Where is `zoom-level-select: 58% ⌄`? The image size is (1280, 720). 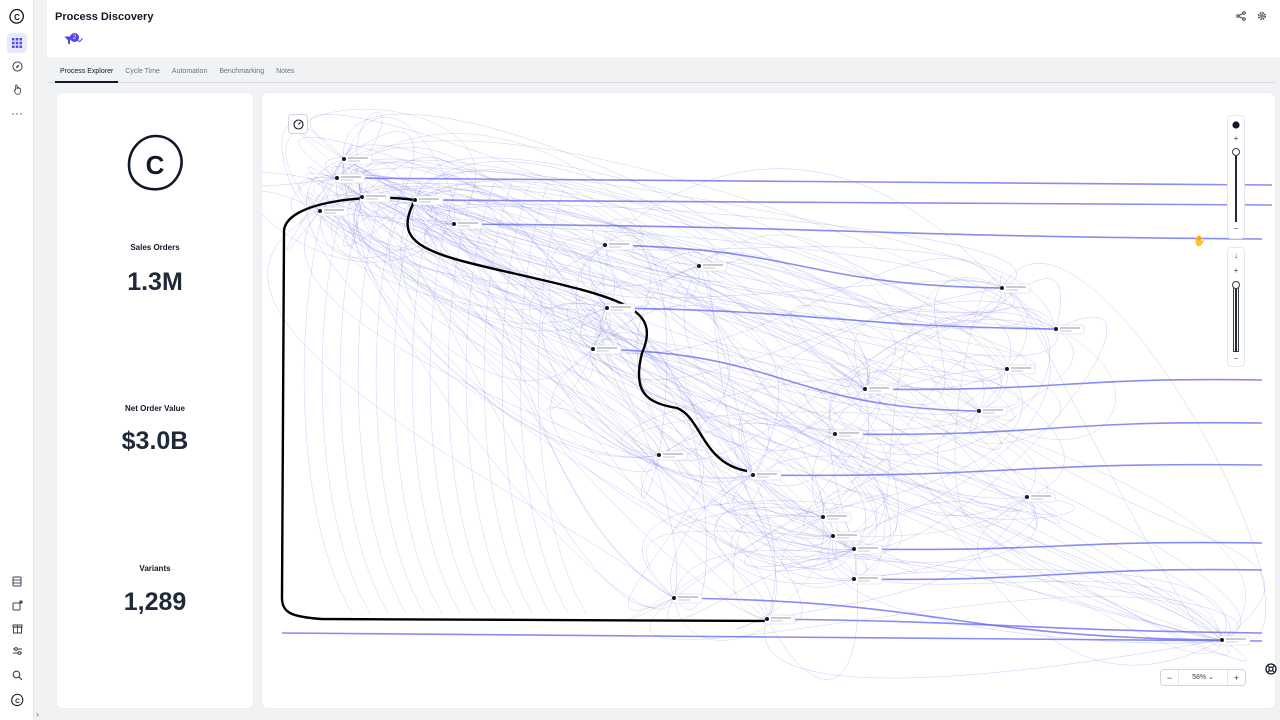
zoom-level-select: 58% ⌄ is located at coordinates (1203, 677).